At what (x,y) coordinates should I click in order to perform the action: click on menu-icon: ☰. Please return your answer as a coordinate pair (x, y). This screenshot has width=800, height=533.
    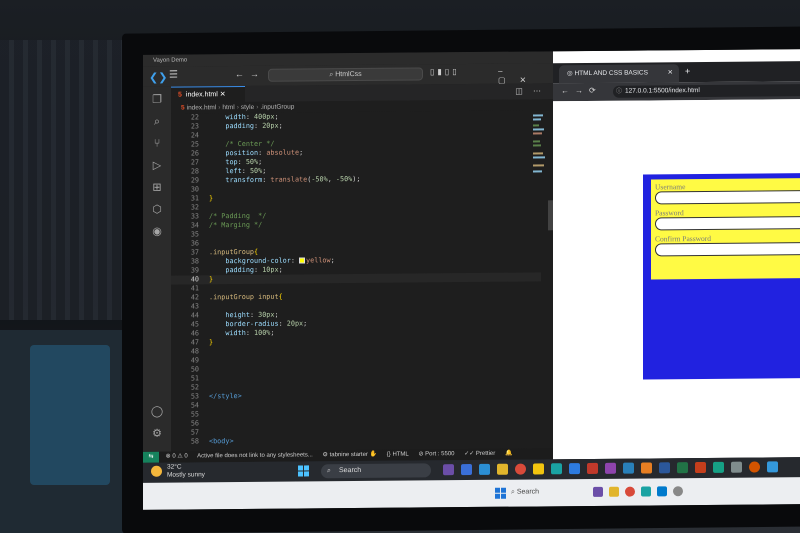
    Looking at the image, I should click on (173, 75).